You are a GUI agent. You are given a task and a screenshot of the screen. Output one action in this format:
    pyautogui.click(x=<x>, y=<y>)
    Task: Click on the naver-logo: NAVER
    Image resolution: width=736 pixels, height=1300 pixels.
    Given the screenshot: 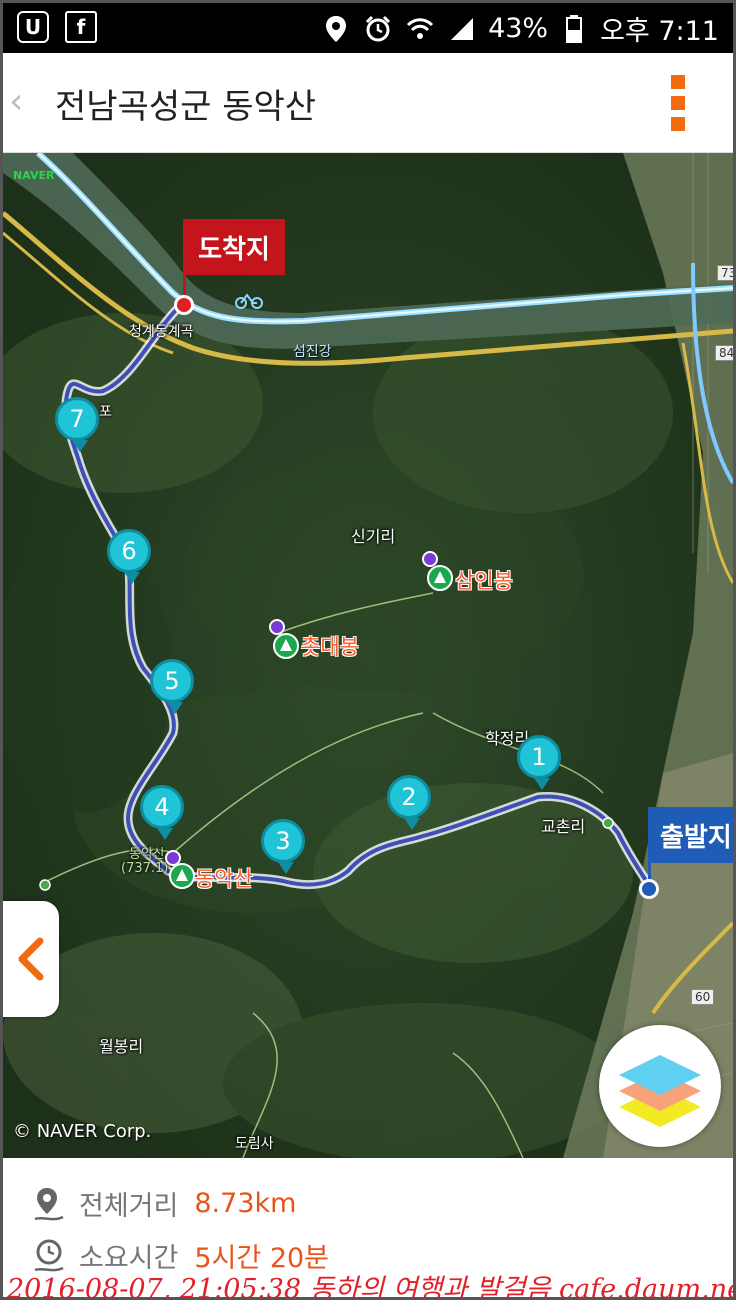 What is the action you would take?
    pyautogui.click(x=34, y=175)
    